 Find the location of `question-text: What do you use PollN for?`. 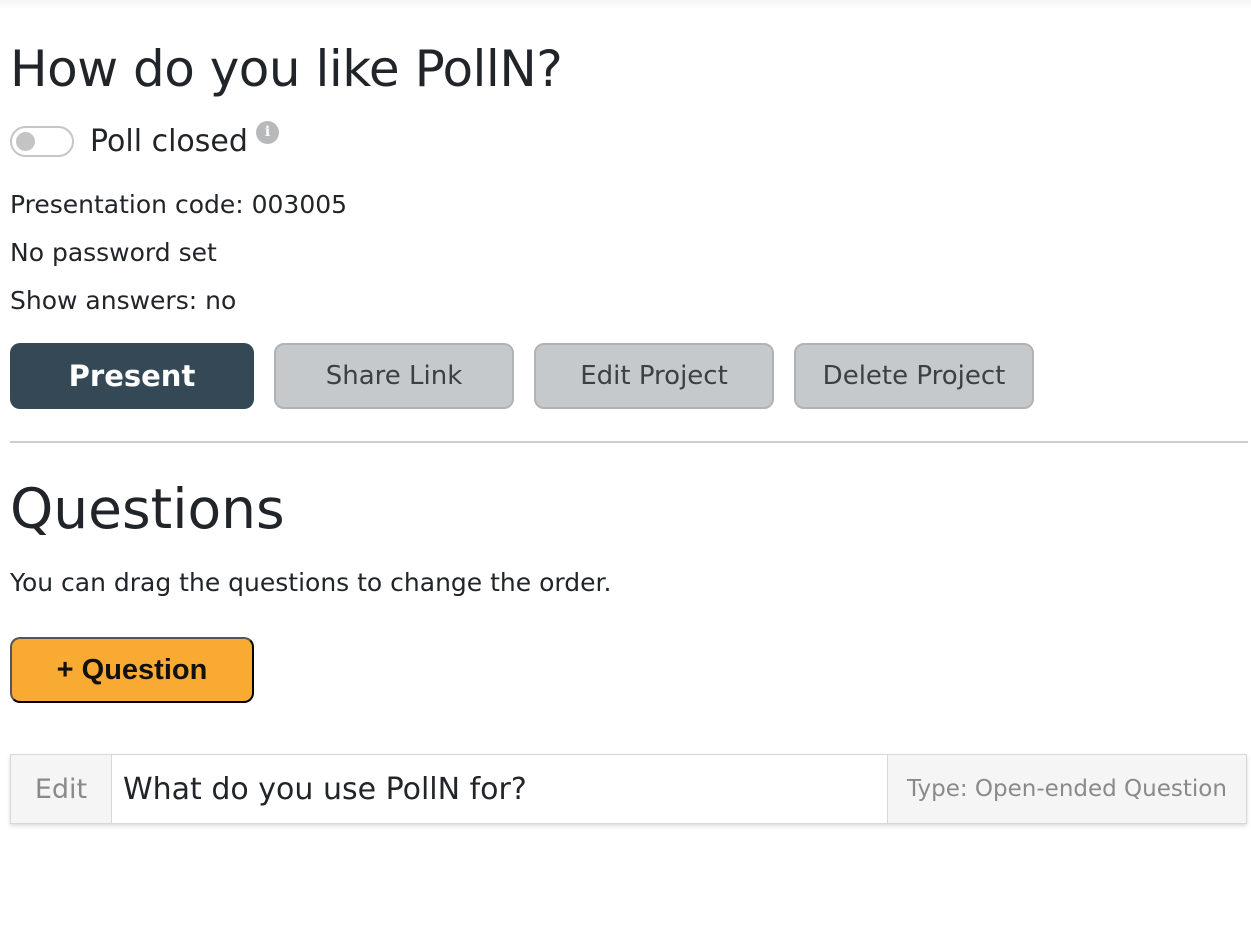

question-text: What do you use PollN for? is located at coordinates (325, 789).